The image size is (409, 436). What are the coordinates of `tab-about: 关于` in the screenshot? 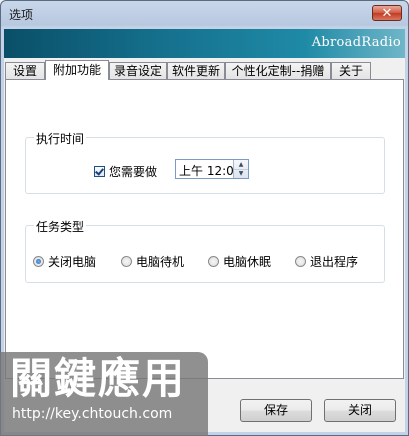 It's located at (351, 70).